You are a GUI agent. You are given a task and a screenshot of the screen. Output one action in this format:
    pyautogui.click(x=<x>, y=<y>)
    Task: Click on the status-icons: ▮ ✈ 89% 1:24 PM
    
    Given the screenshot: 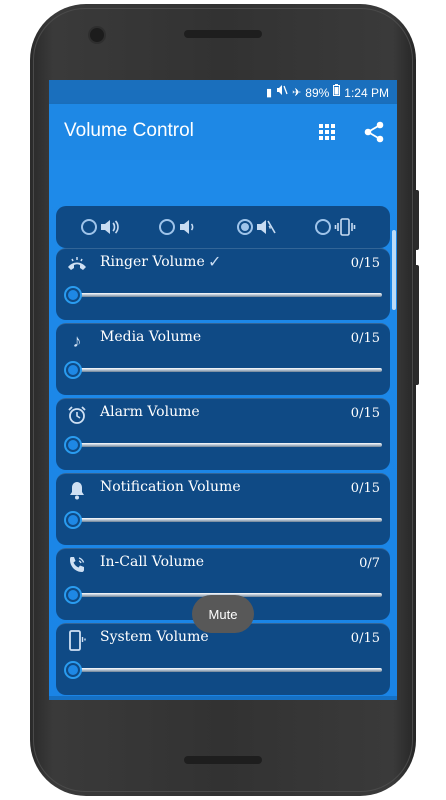 What is the action you would take?
    pyautogui.click(x=327, y=92)
    